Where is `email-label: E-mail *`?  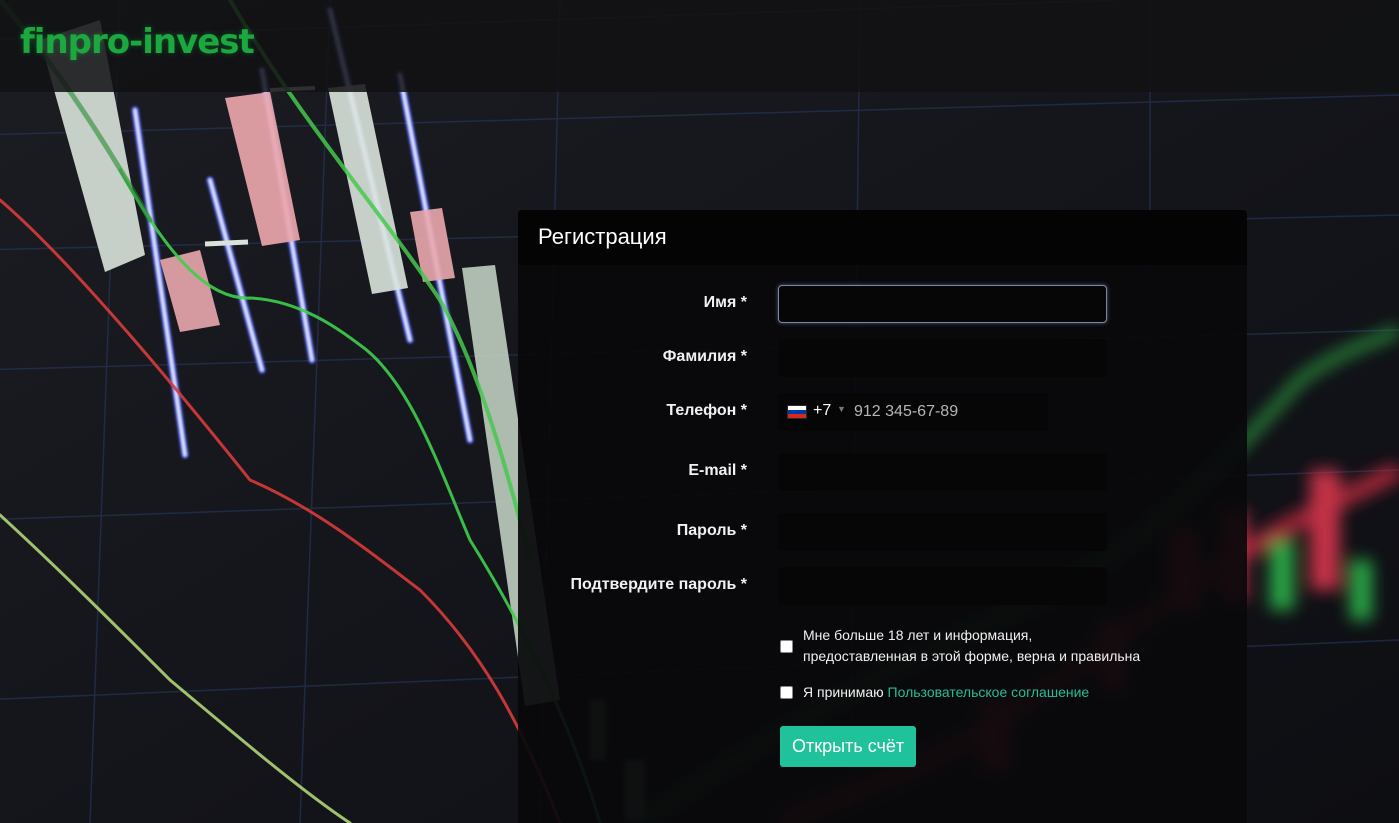 email-label: E-mail * is located at coordinates (717, 470).